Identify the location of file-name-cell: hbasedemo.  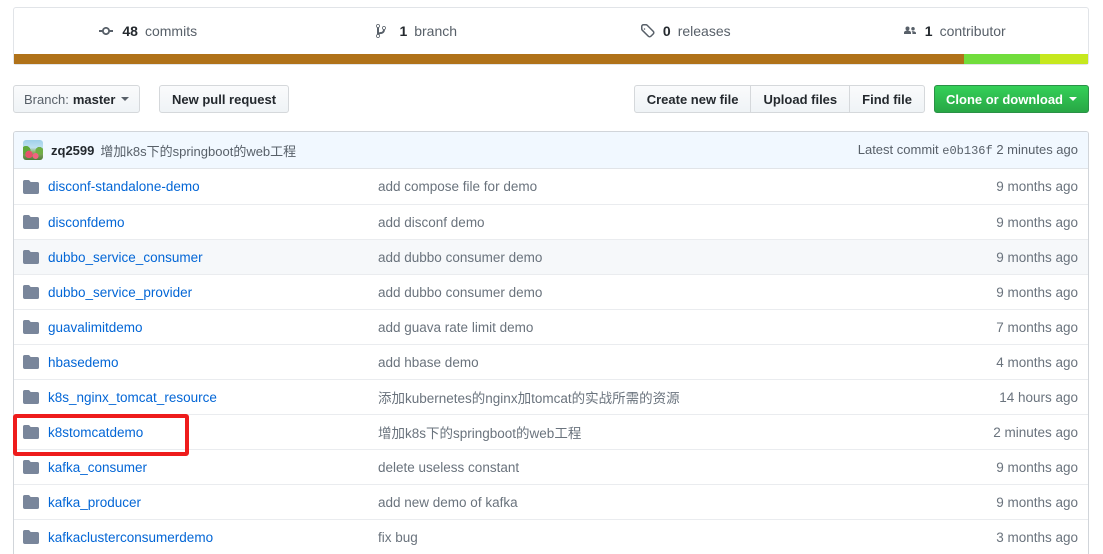
(200, 362).